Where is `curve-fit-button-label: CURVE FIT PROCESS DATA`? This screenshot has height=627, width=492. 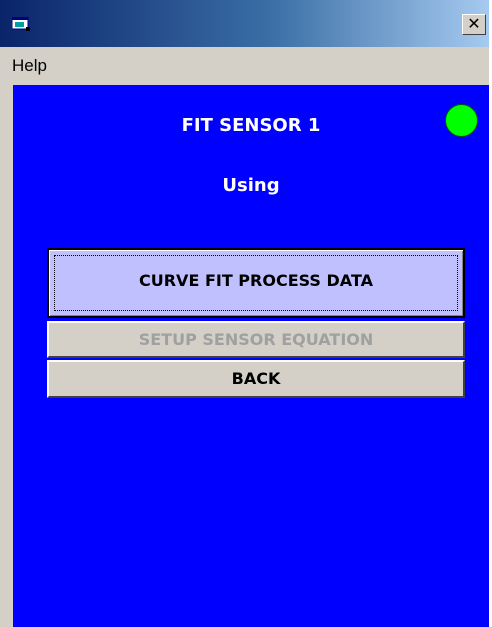
curve-fit-button-label: CURVE FIT PROCESS DATA is located at coordinates (256, 280).